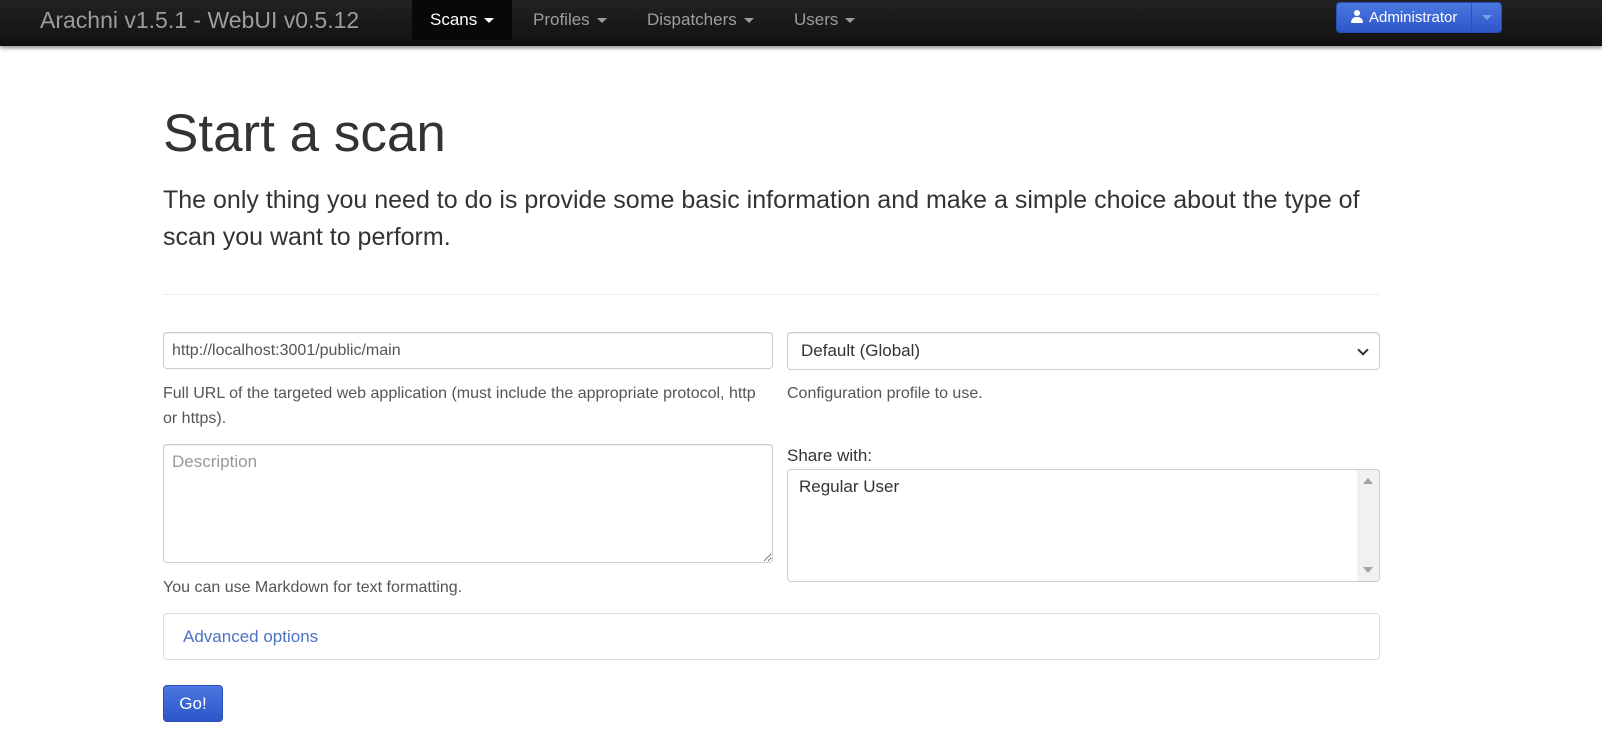  I want to click on profile-help: Configuration profile to use., so click(885, 393).